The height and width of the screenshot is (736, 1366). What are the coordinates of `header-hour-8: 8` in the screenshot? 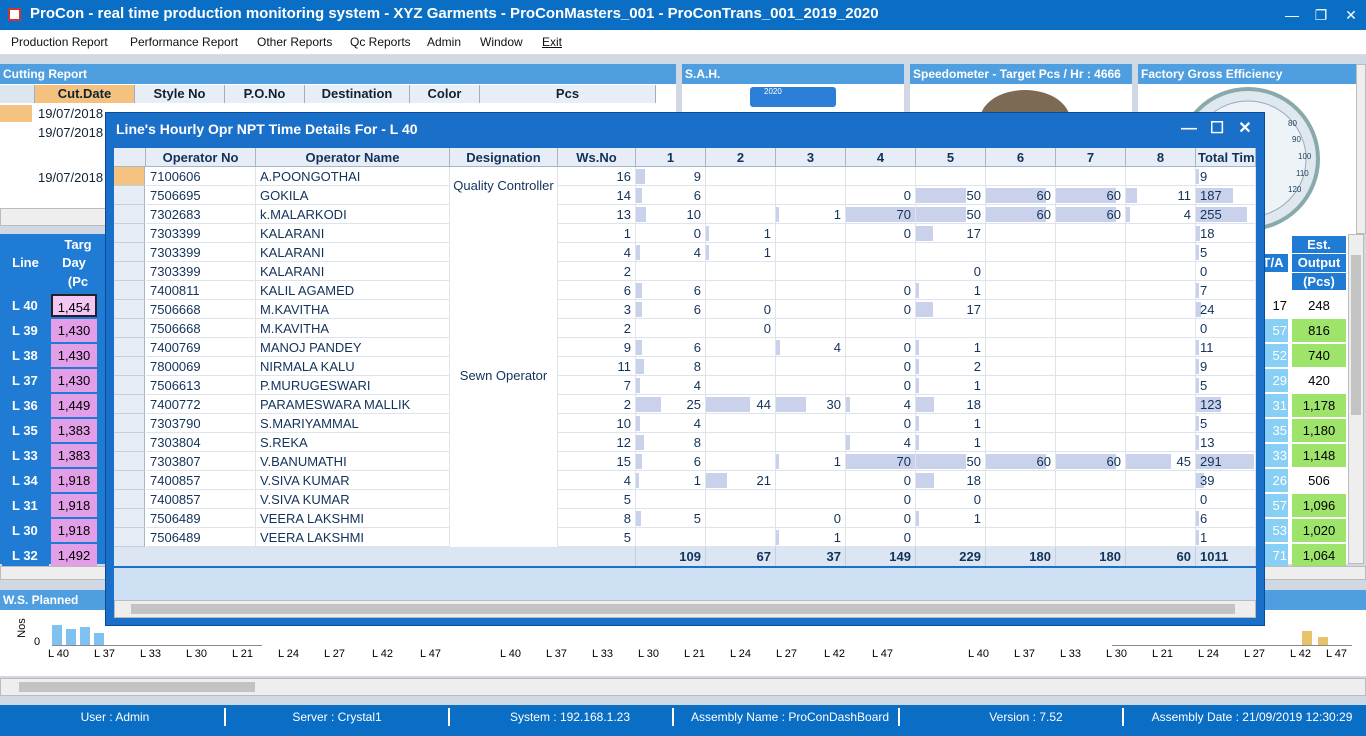 It's located at (1161, 157).